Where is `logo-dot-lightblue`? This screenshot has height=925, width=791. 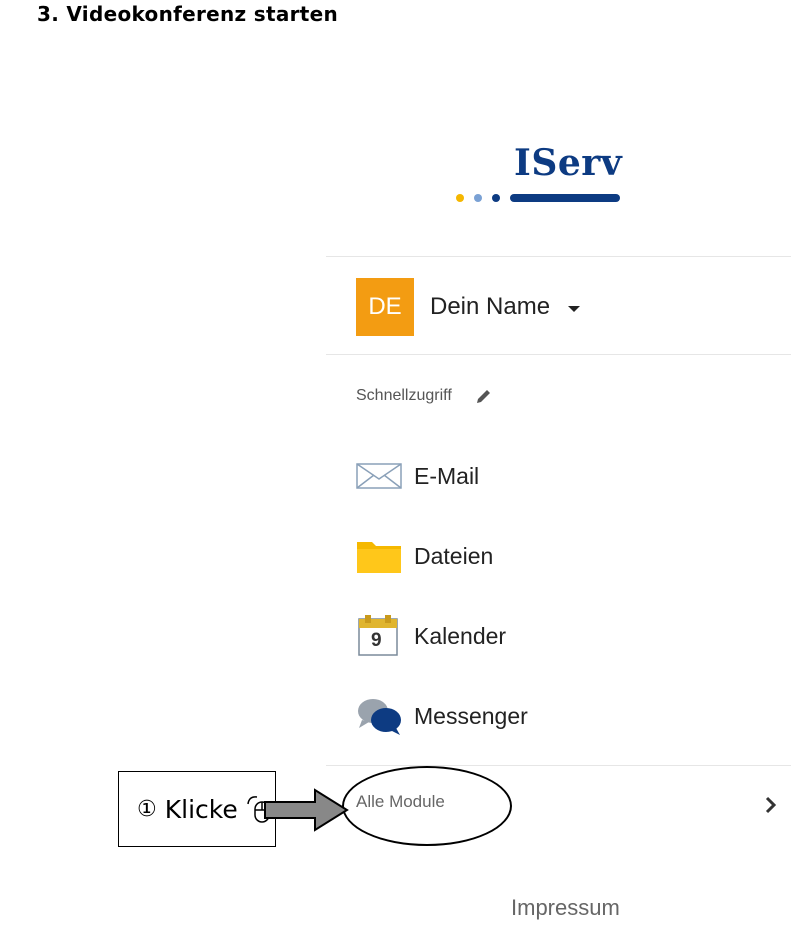 logo-dot-lightblue is located at coordinates (478, 198).